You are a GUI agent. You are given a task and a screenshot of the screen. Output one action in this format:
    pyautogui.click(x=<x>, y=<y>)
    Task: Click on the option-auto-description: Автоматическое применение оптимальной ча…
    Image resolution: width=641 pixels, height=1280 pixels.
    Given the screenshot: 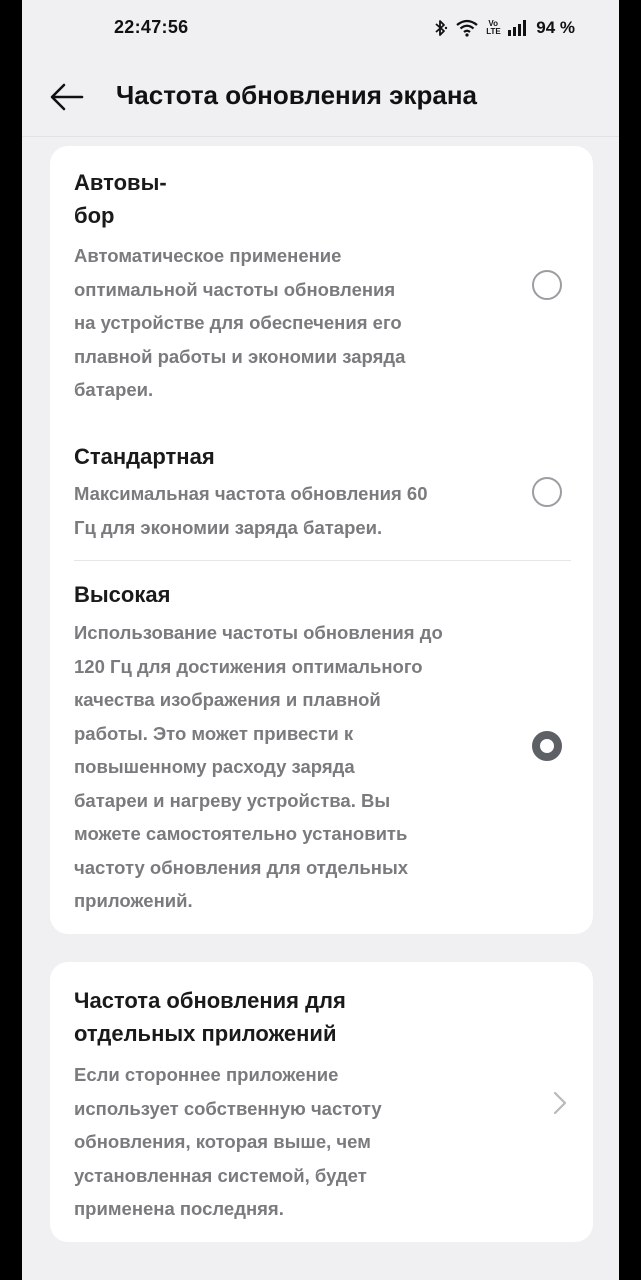 What is the action you would take?
    pyautogui.click(x=291, y=323)
    